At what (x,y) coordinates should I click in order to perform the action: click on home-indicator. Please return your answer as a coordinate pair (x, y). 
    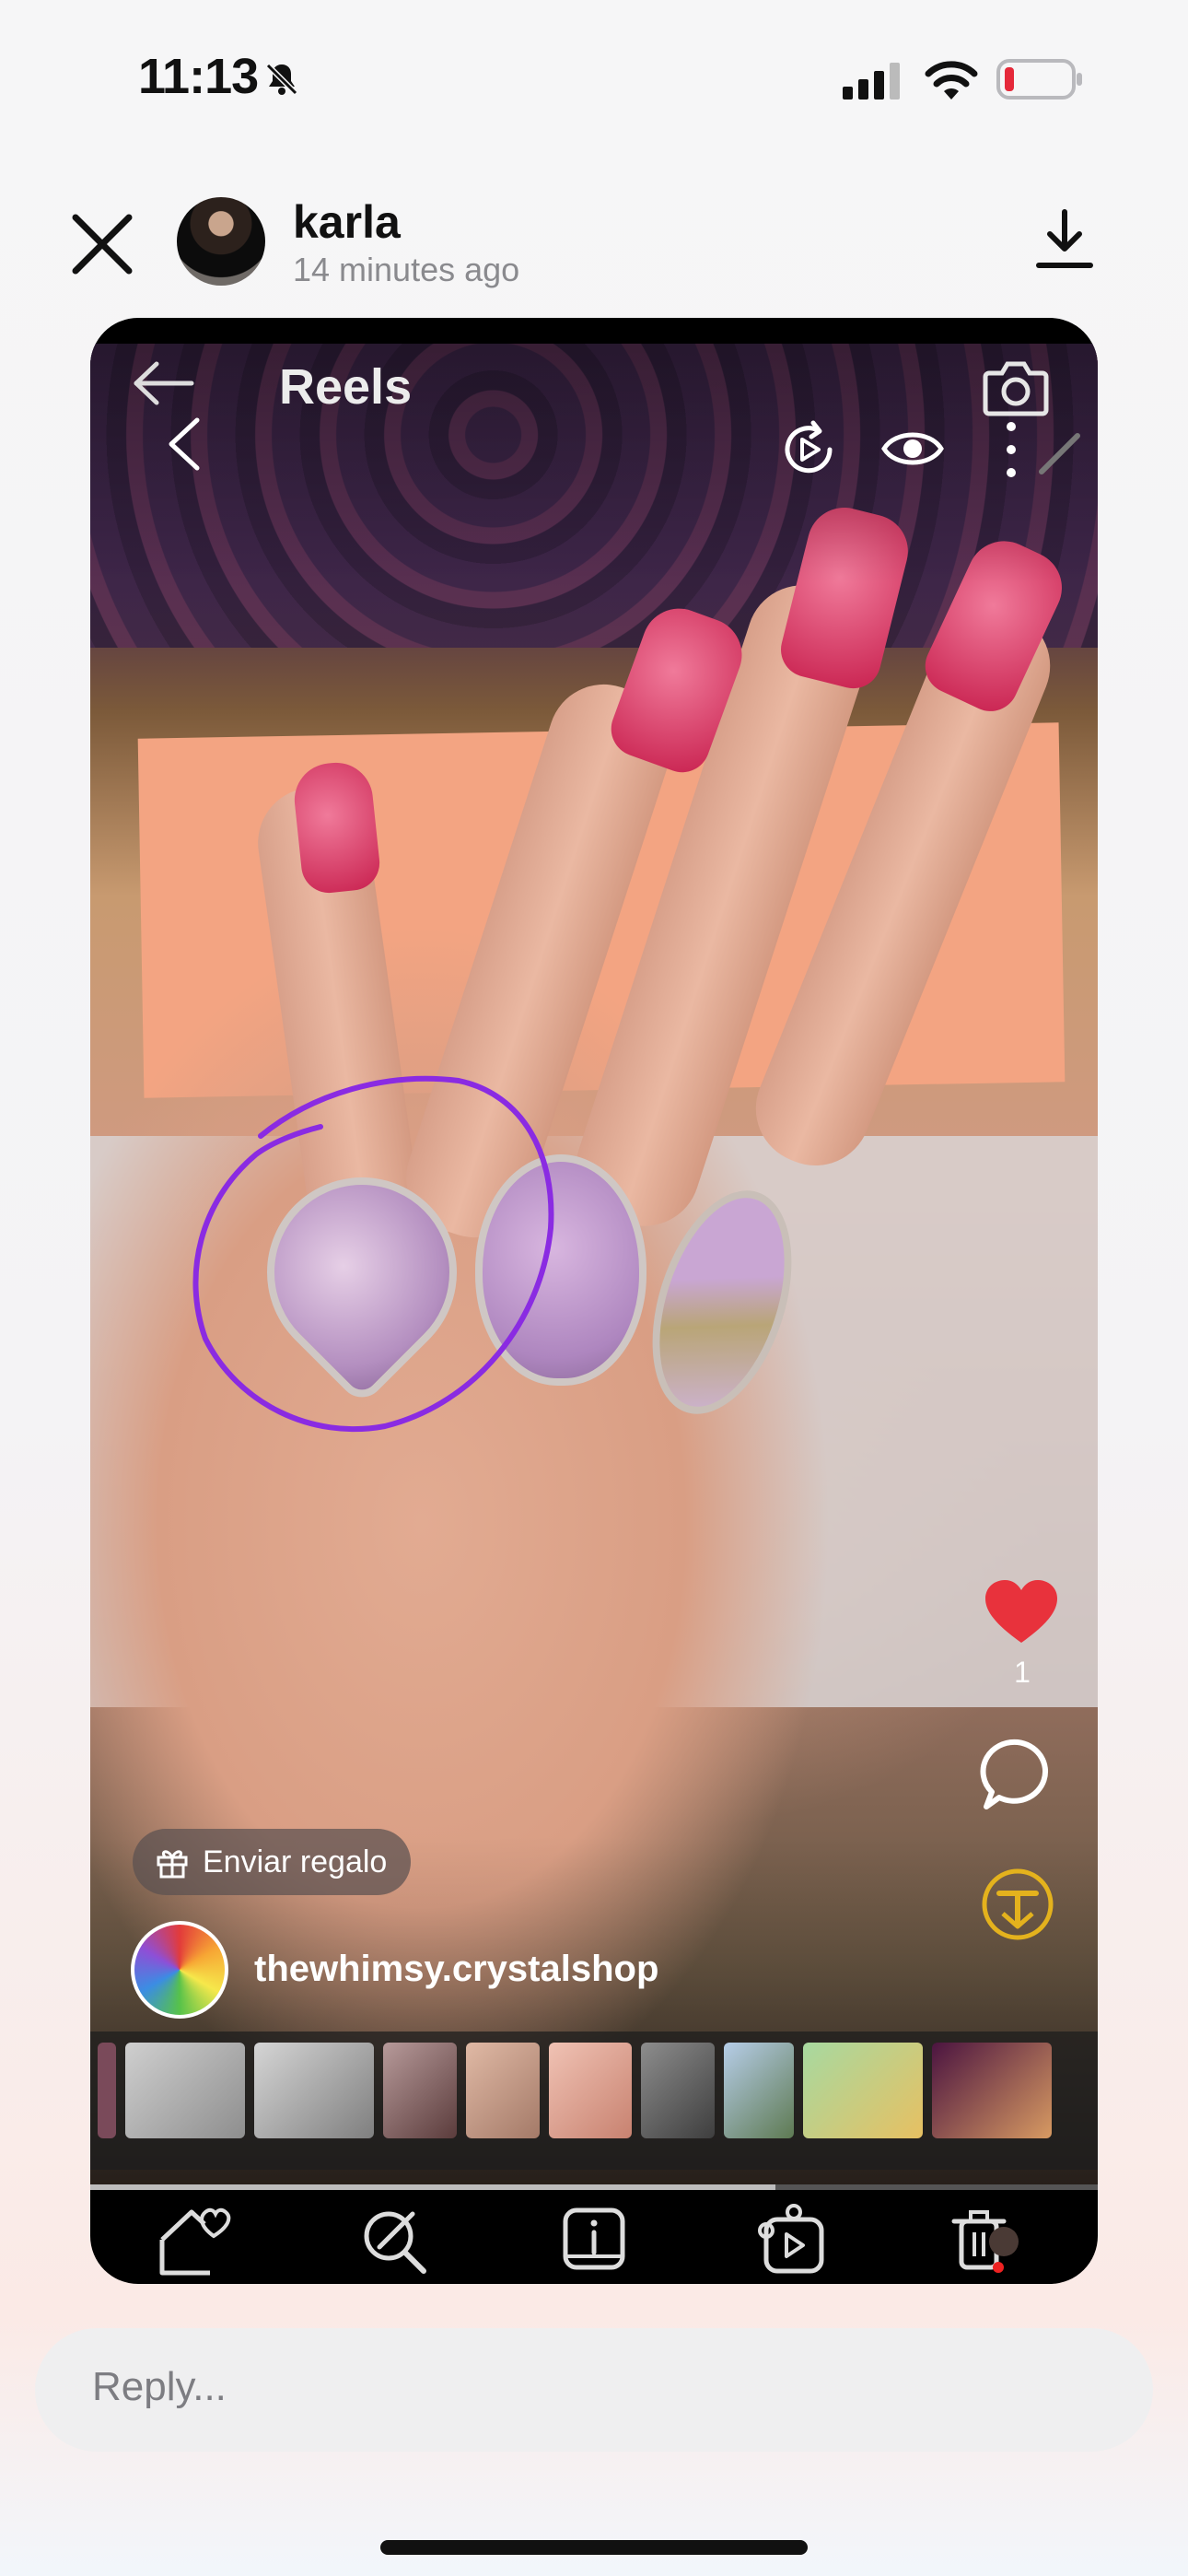
    Looking at the image, I should click on (594, 2547).